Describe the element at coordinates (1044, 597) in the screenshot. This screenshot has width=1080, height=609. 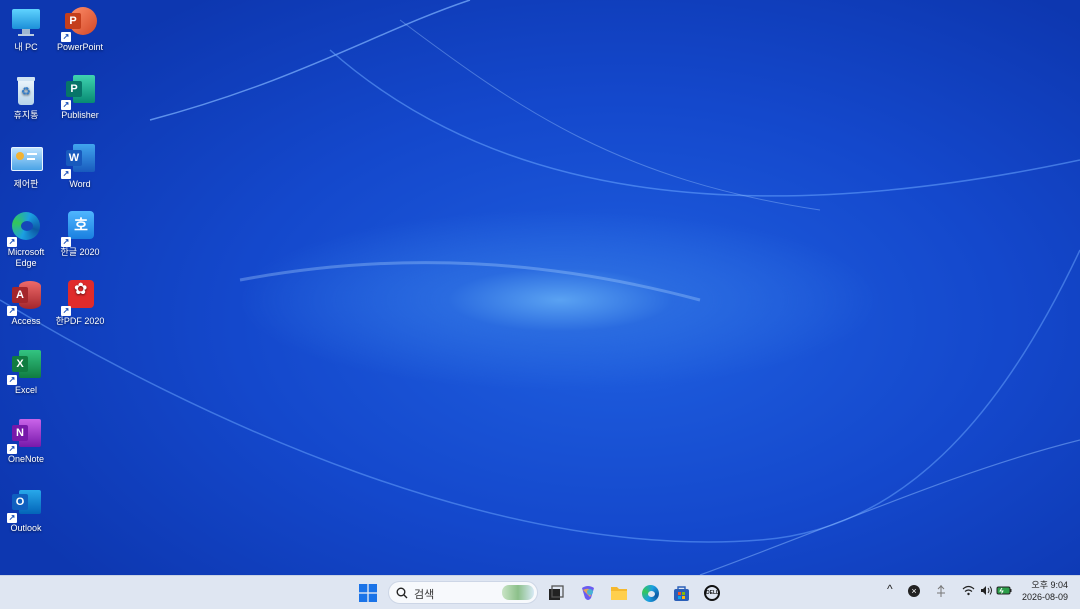
I see `clock-date: 2026-08-09` at that location.